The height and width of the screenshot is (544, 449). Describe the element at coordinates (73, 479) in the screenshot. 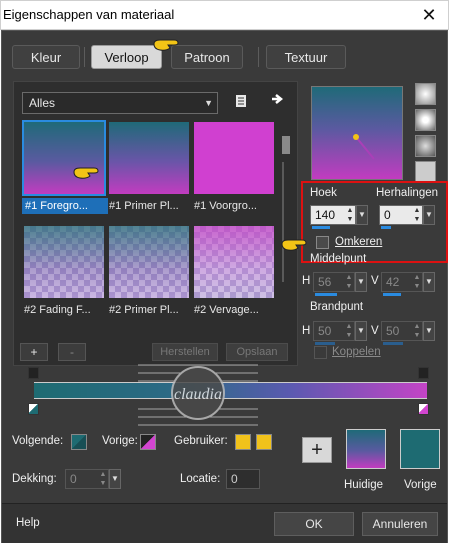

I see `opacity-value: 0` at that location.